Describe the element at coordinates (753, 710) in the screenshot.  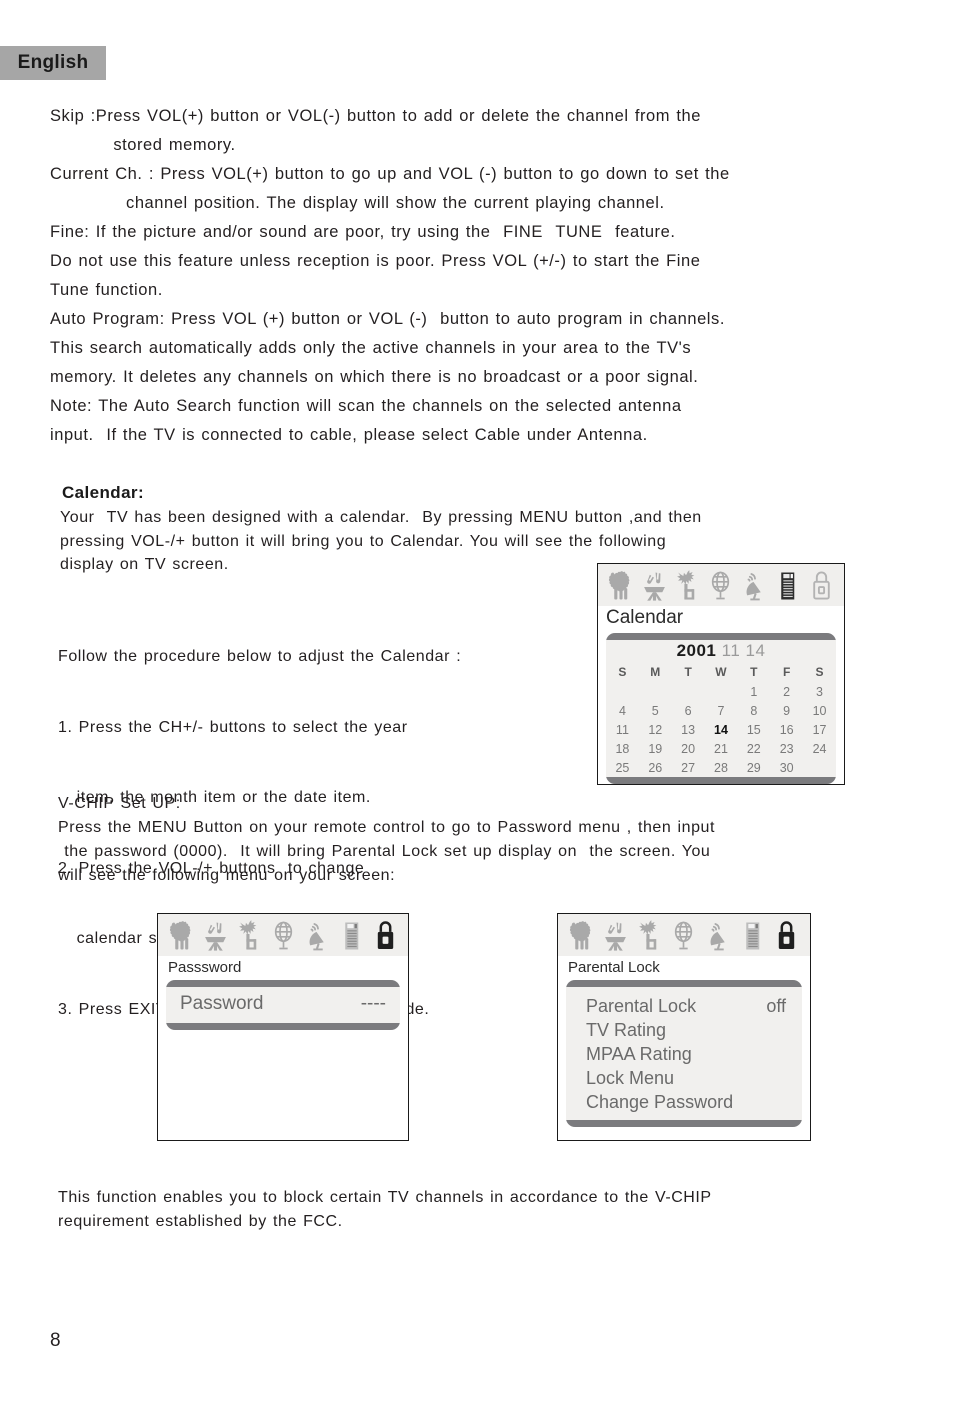
I see `calendar-day-cell: 8` at that location.